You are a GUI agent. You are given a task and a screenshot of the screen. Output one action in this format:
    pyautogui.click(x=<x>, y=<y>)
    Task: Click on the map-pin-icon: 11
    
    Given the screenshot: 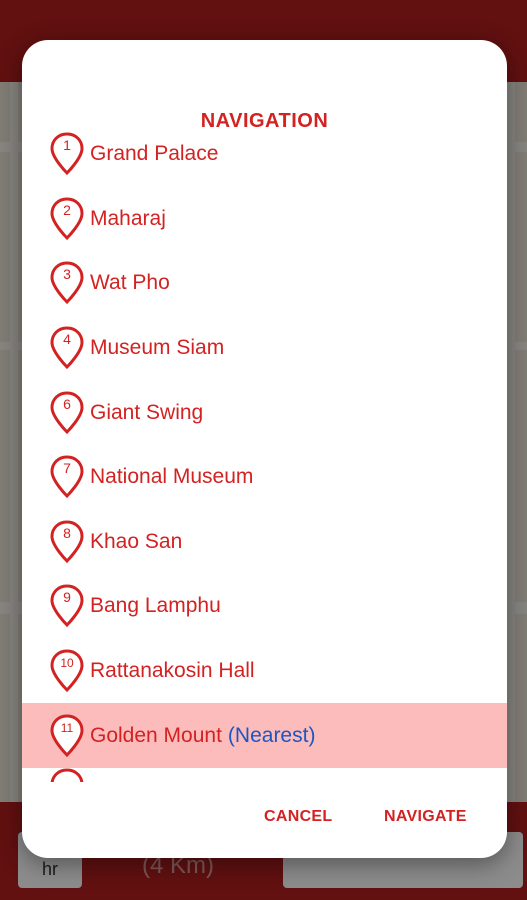 What is the action you would take?
    pyautogui.click(x=67, y=736)
    